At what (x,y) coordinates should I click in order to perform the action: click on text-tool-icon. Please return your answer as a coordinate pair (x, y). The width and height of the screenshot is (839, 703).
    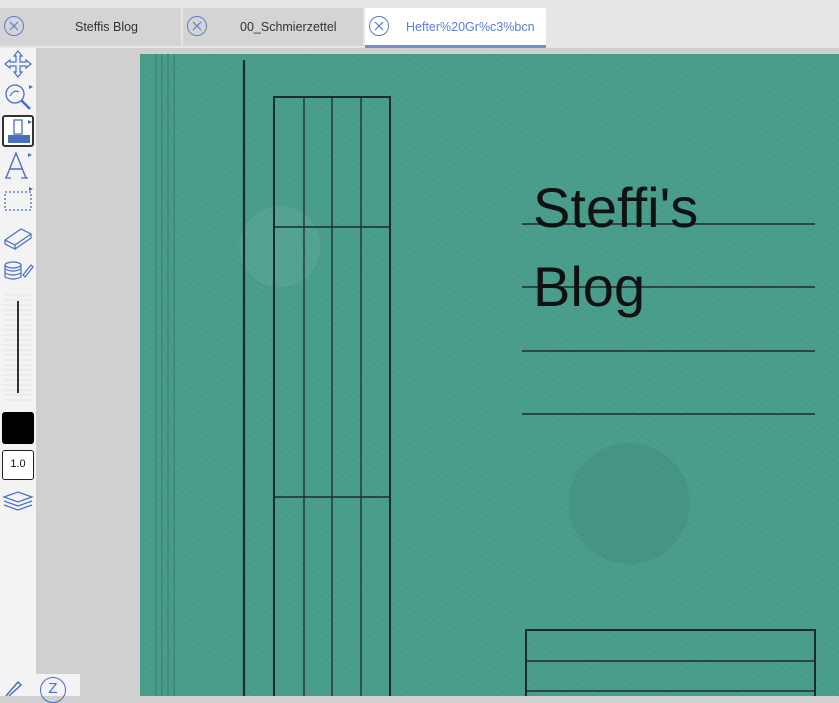
    Looking at the image, I should click on (18, 166).